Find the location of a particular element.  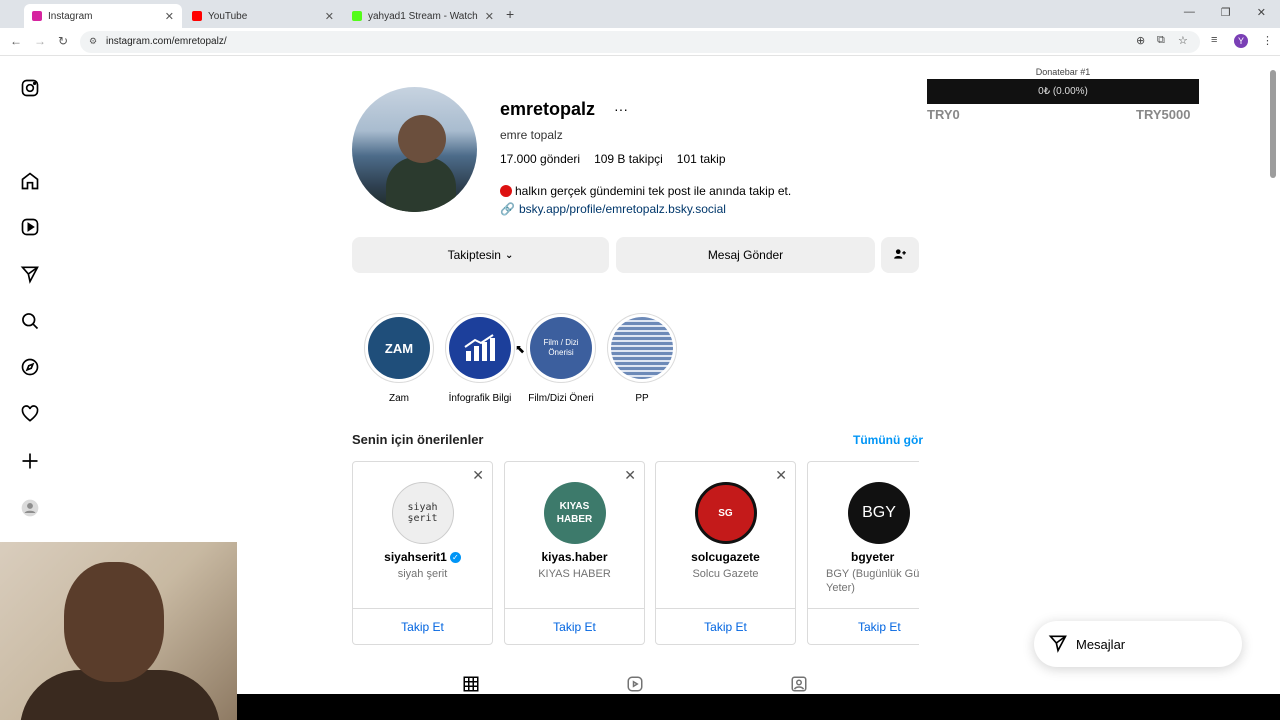

suggestion-username-row: kiyas.haber is located at coordinates (574, 557).